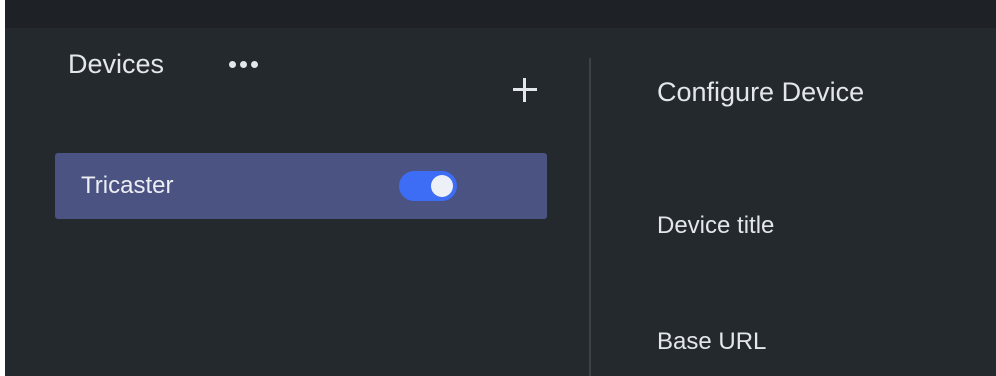 The image size is (996, 376). What do you see at coordinates (712, 341) in the screenshot?
I see `base-url-label: Base URL` at bounding box center [712, 341].